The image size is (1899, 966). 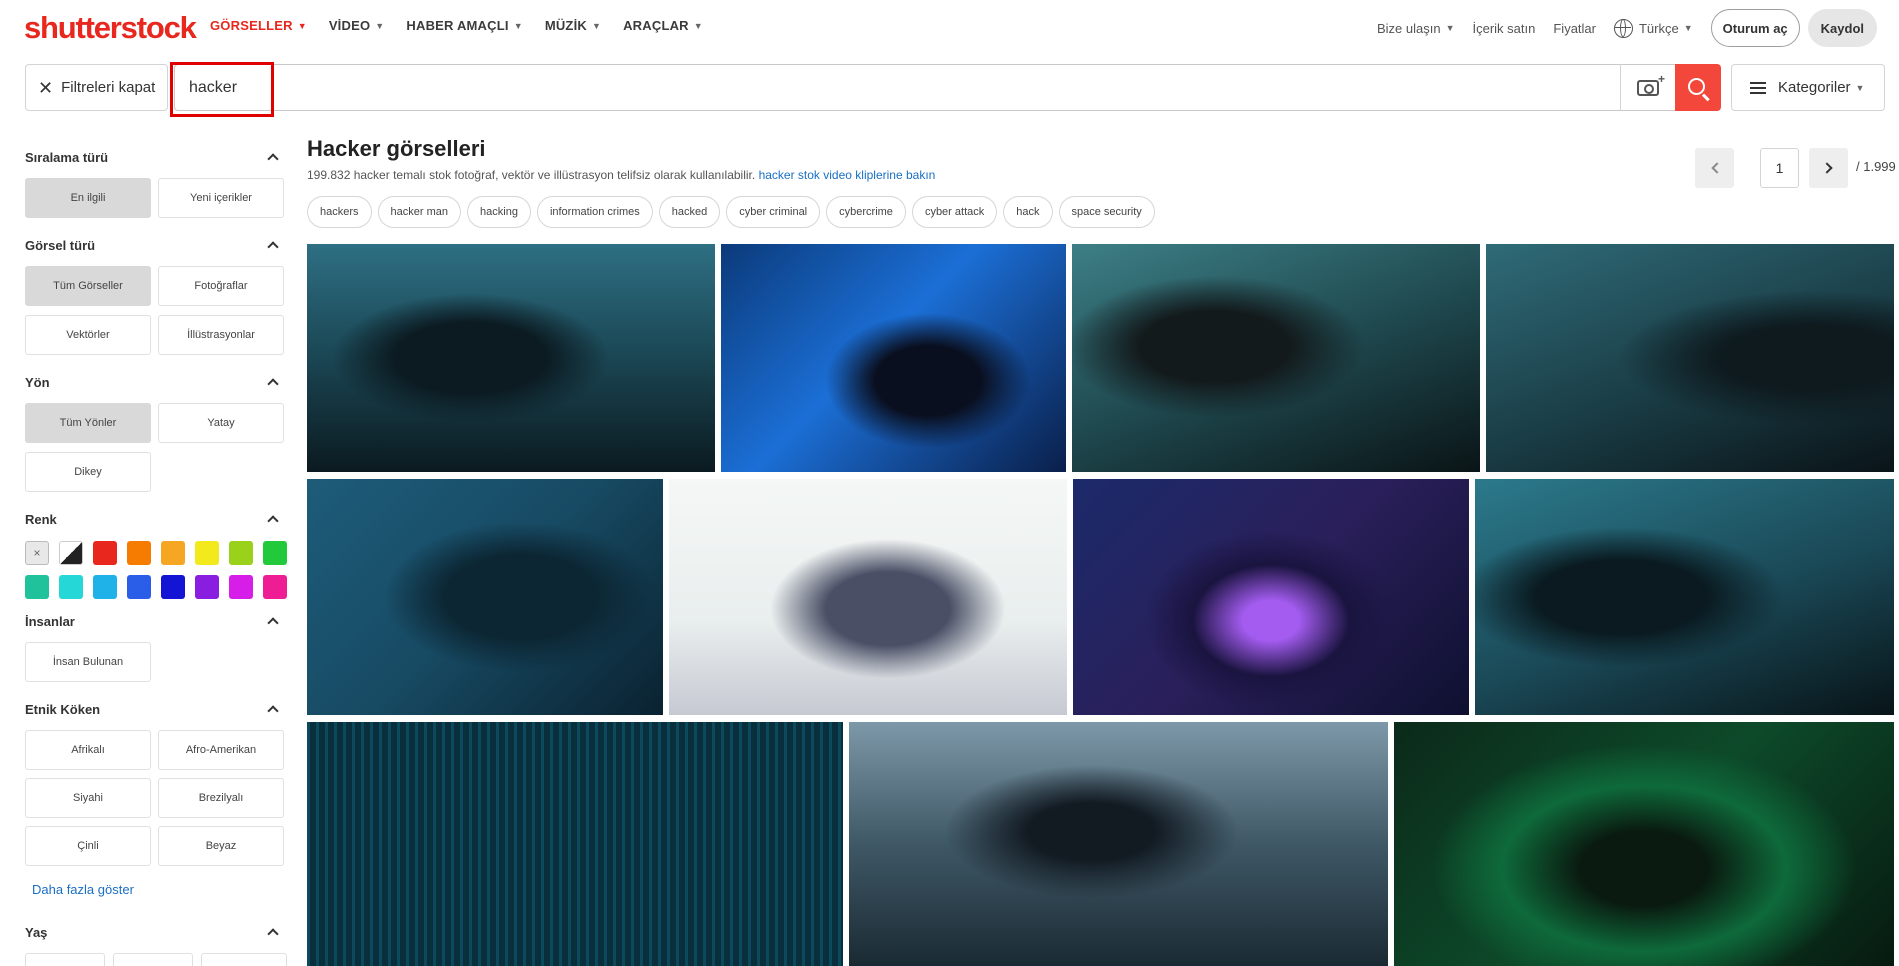 I want to click on sort-option-relevant: En ilgili, so click(x=88, y=198).